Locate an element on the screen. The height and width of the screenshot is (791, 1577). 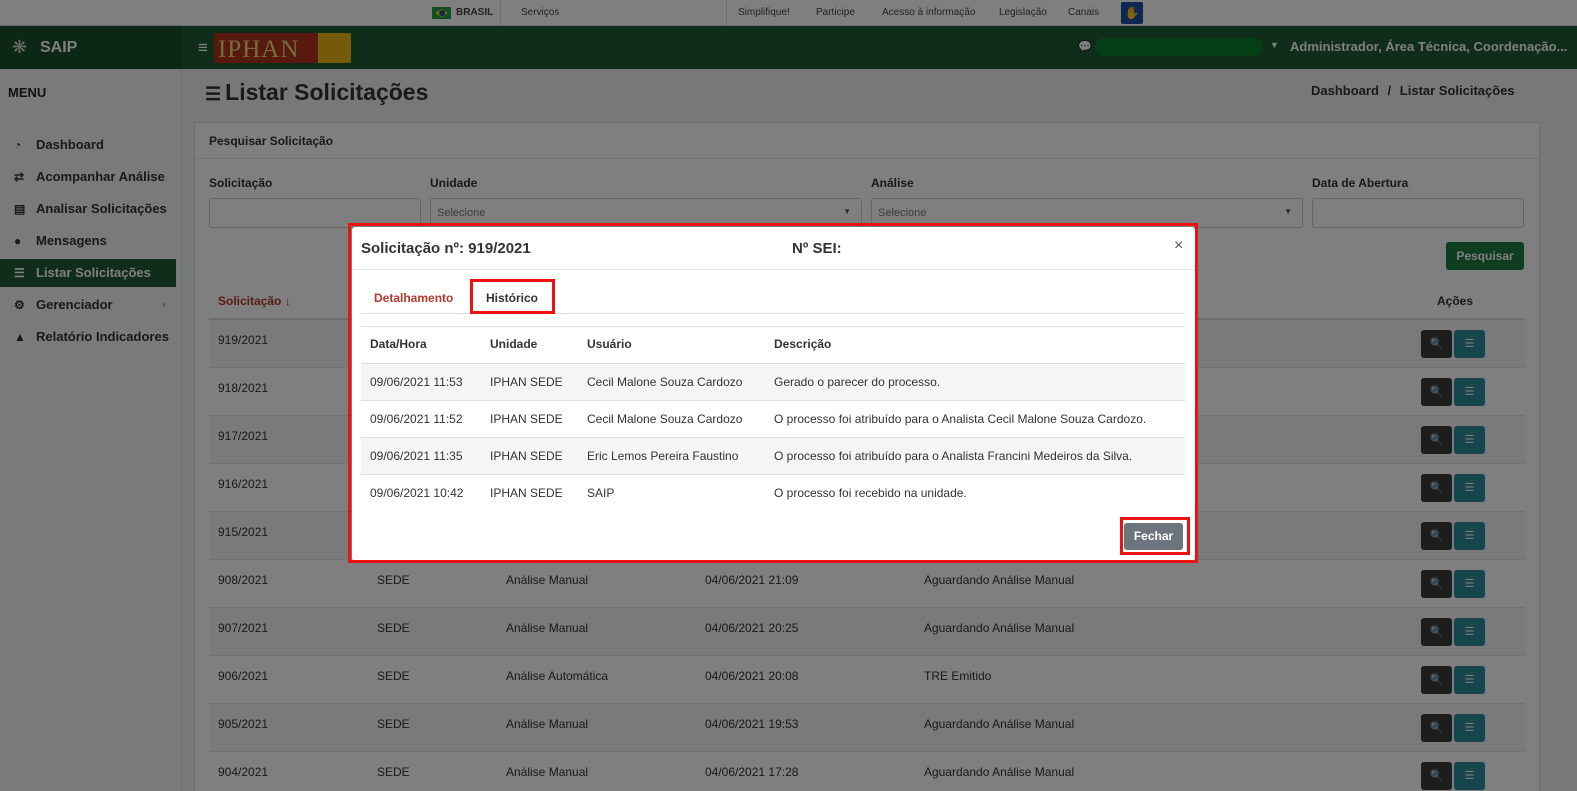
historico-tab-highlight-box is located at coordinates (512, 296).